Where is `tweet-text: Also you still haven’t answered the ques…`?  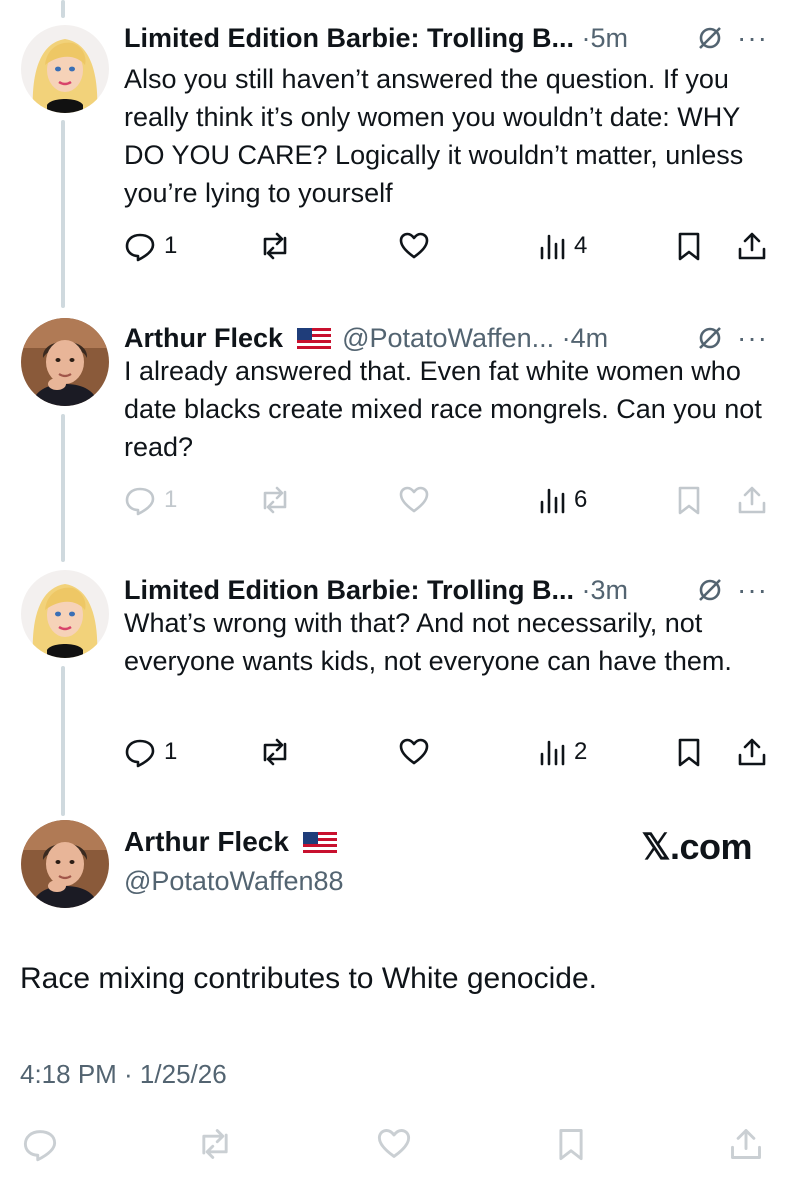 tweet-text: Also you still haven’t answered the ques… is located at coordinates (434, 136).